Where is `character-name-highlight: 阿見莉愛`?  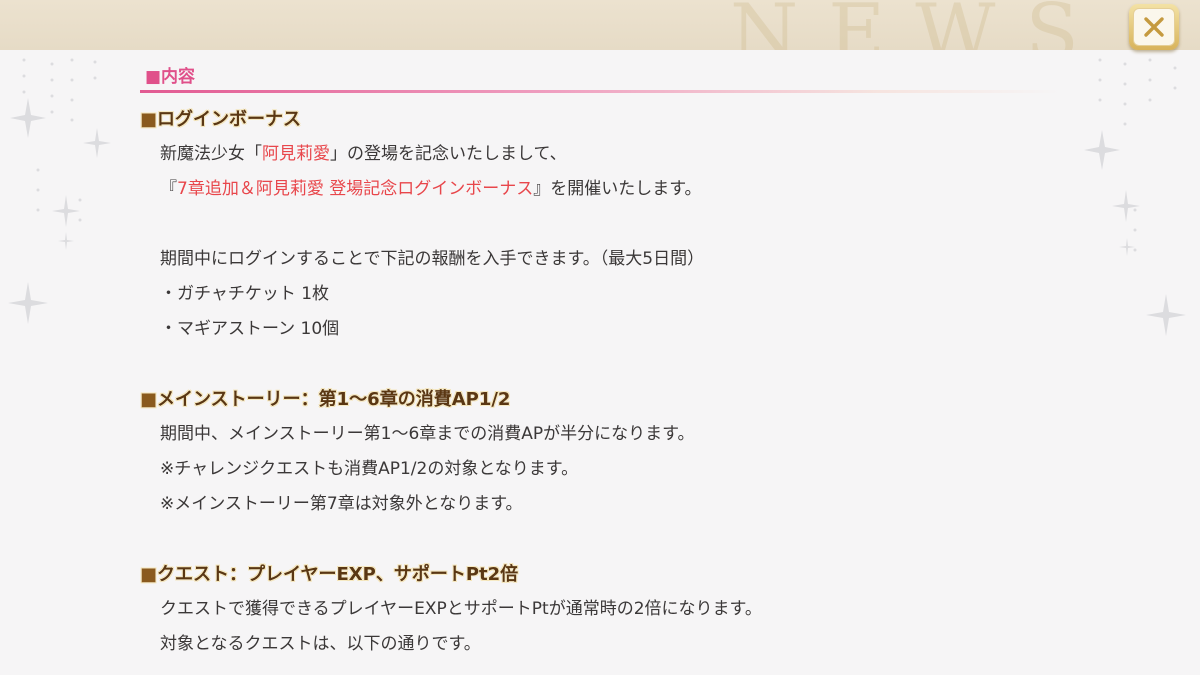
character-name-highlight: 阿見莉愛 is located at coordinates (296, 154).